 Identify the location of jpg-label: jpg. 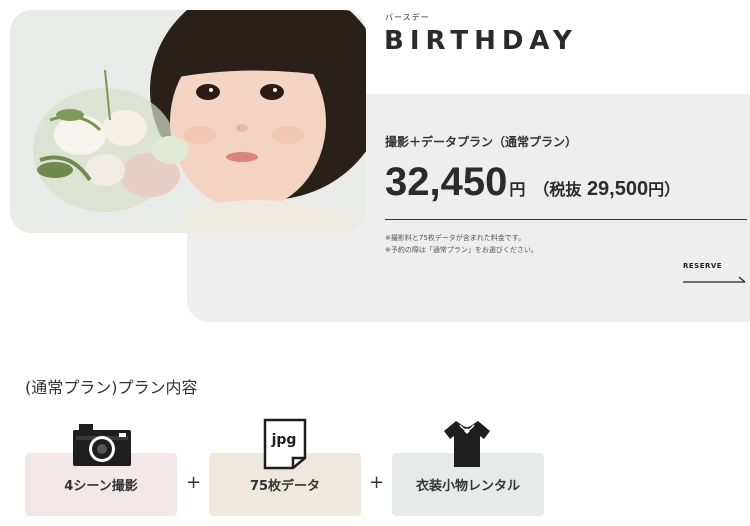
(284, 440).